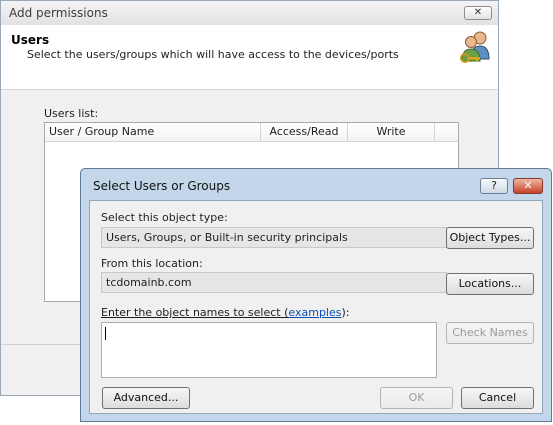 This screenshot has height=425, width=553. What do you see at coordinates (58, 13) in the screenshot?
I see `window-title: Add permissions` at bounding box center [58, 13].